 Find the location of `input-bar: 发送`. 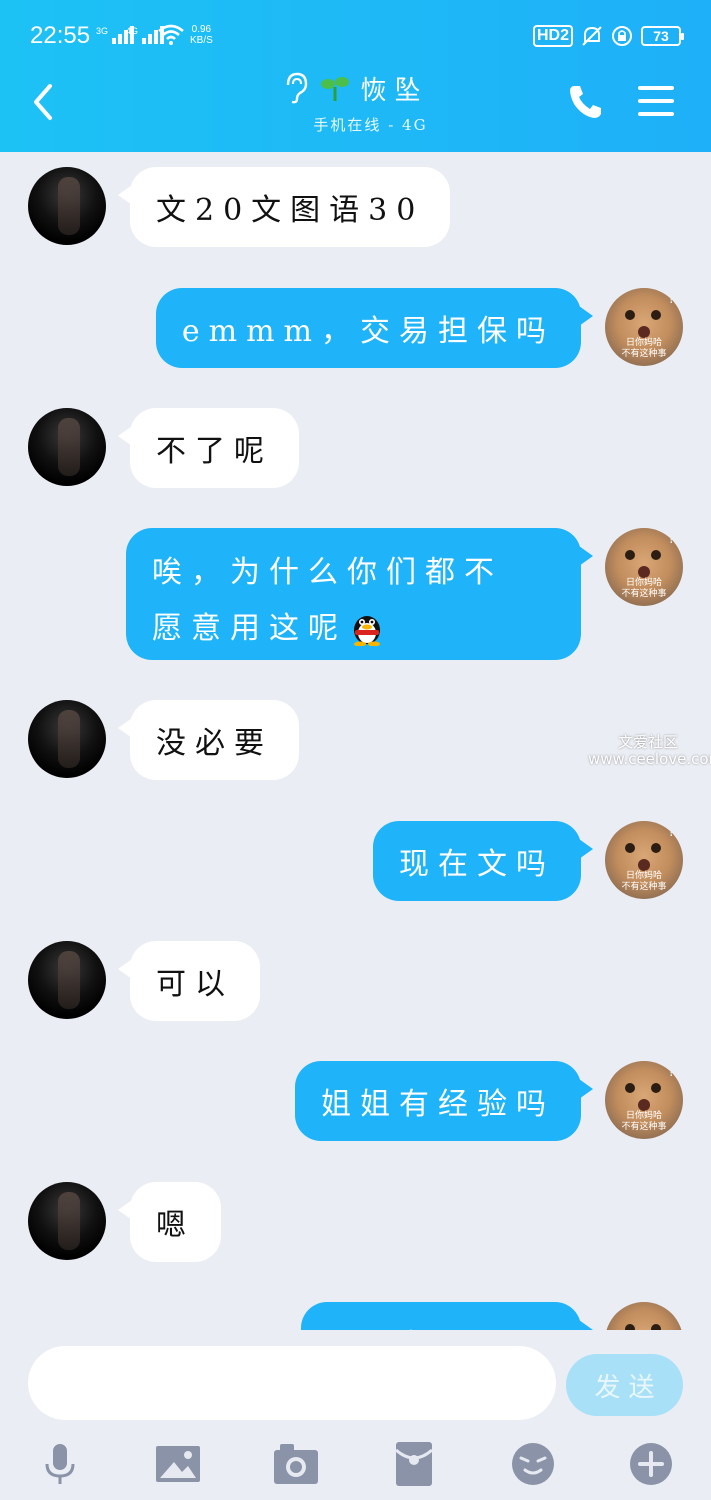

input-bar: 发送 is located at coordinates (355, 1415).